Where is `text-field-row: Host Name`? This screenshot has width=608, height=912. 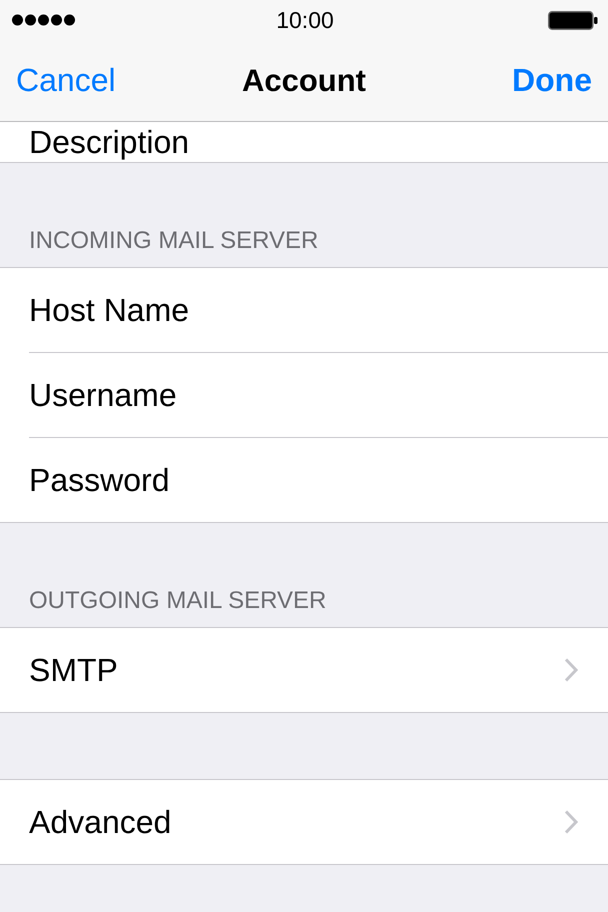 text-field-row: Host Name is located at coordinates (318, 310).